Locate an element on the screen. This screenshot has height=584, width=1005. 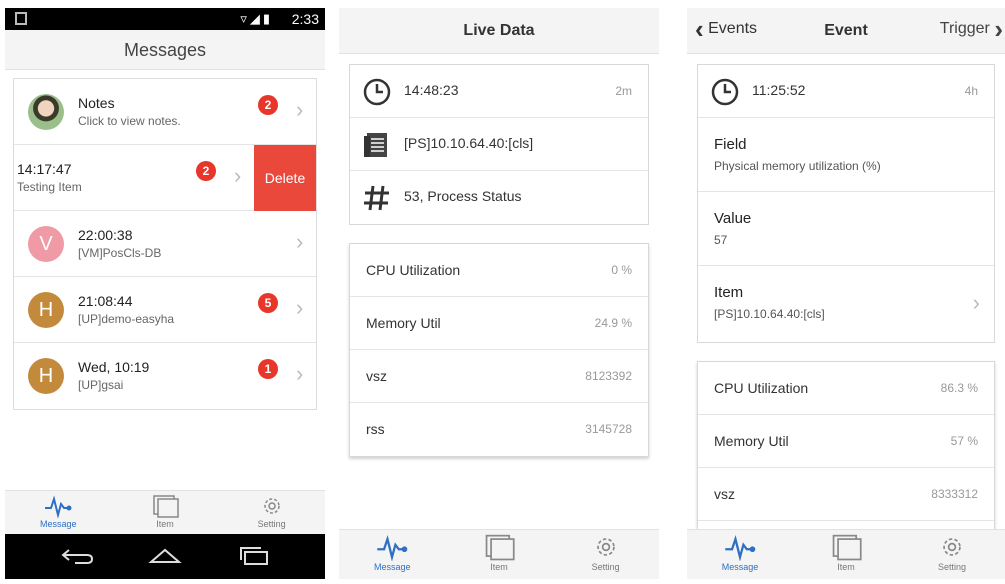
field-value: Physical memory utilization (%) is located at coordinates (797, 166).